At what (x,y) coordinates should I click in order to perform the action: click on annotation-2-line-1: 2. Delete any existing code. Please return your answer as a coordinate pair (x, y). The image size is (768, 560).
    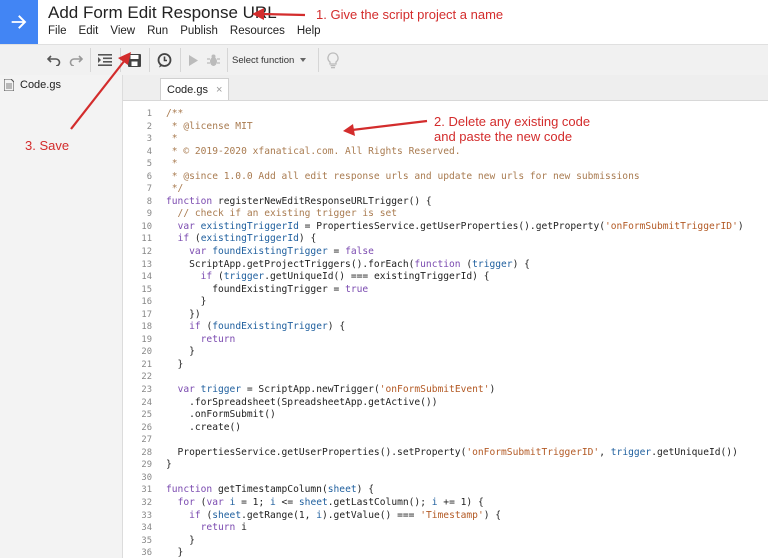
    Looking at the image, I should click on (512, 121).